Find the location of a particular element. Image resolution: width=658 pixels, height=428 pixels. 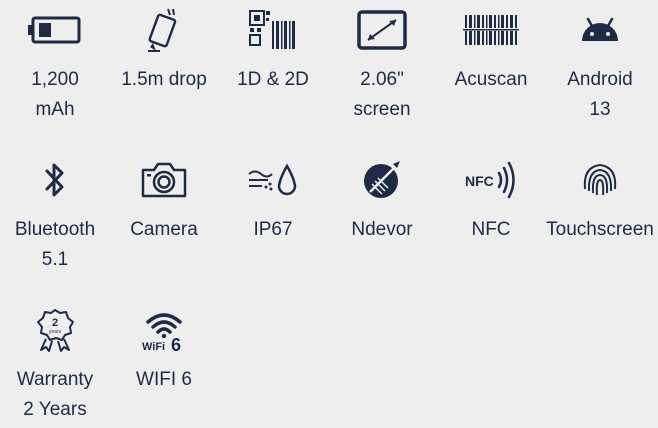

screen-size-icon is located at coordinates (382, 30).